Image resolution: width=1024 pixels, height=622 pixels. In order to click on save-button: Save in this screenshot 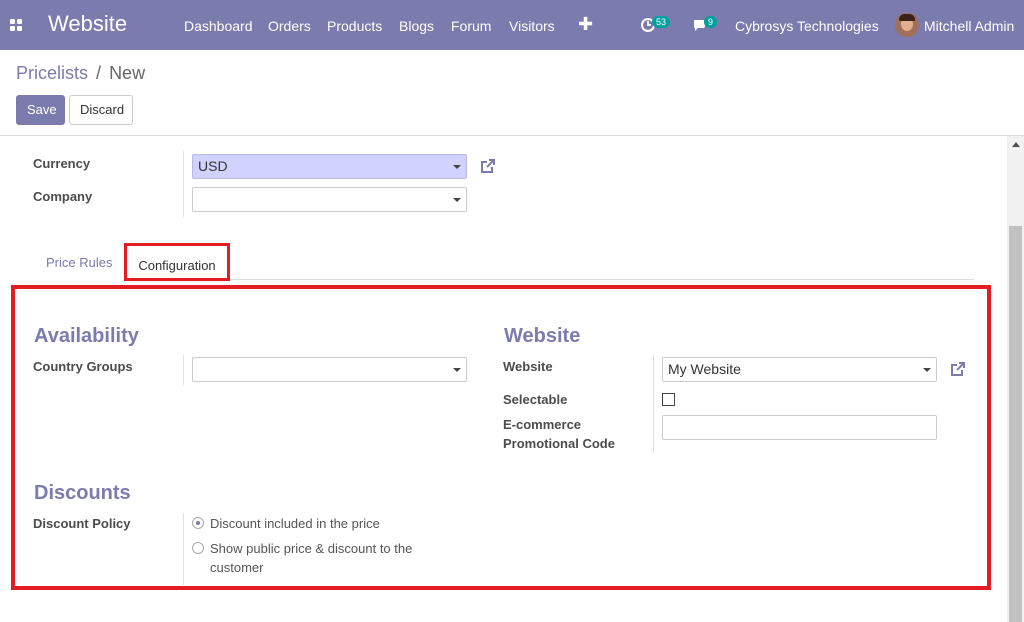, I will do `click(40, 110)`.